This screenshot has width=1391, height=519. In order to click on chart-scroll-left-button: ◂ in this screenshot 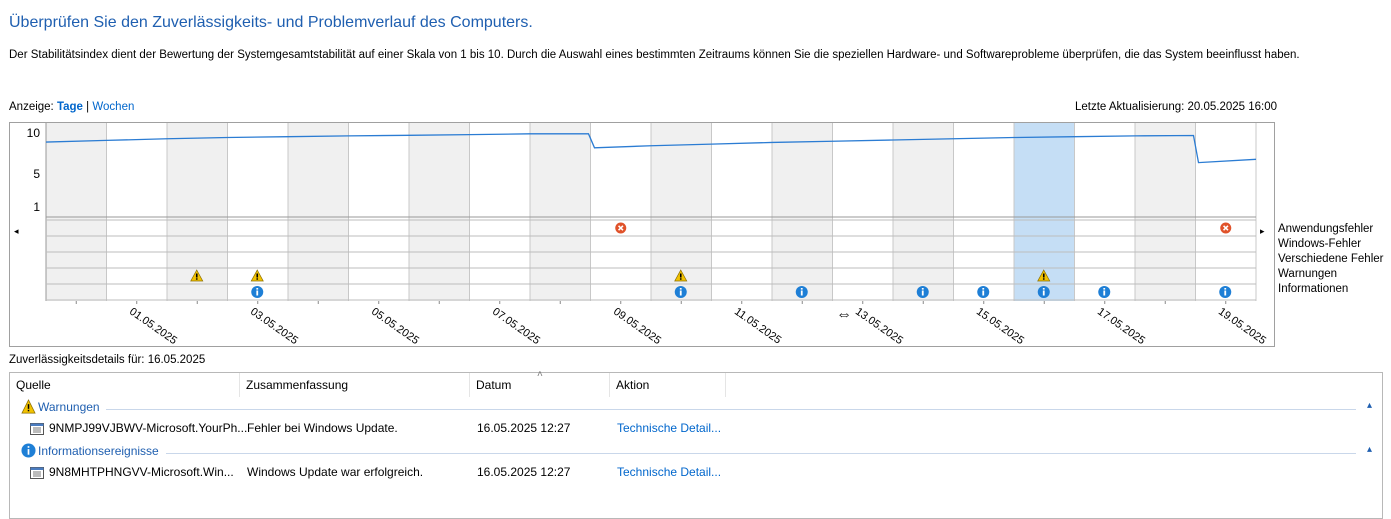, I will do `click(16, 231)`.